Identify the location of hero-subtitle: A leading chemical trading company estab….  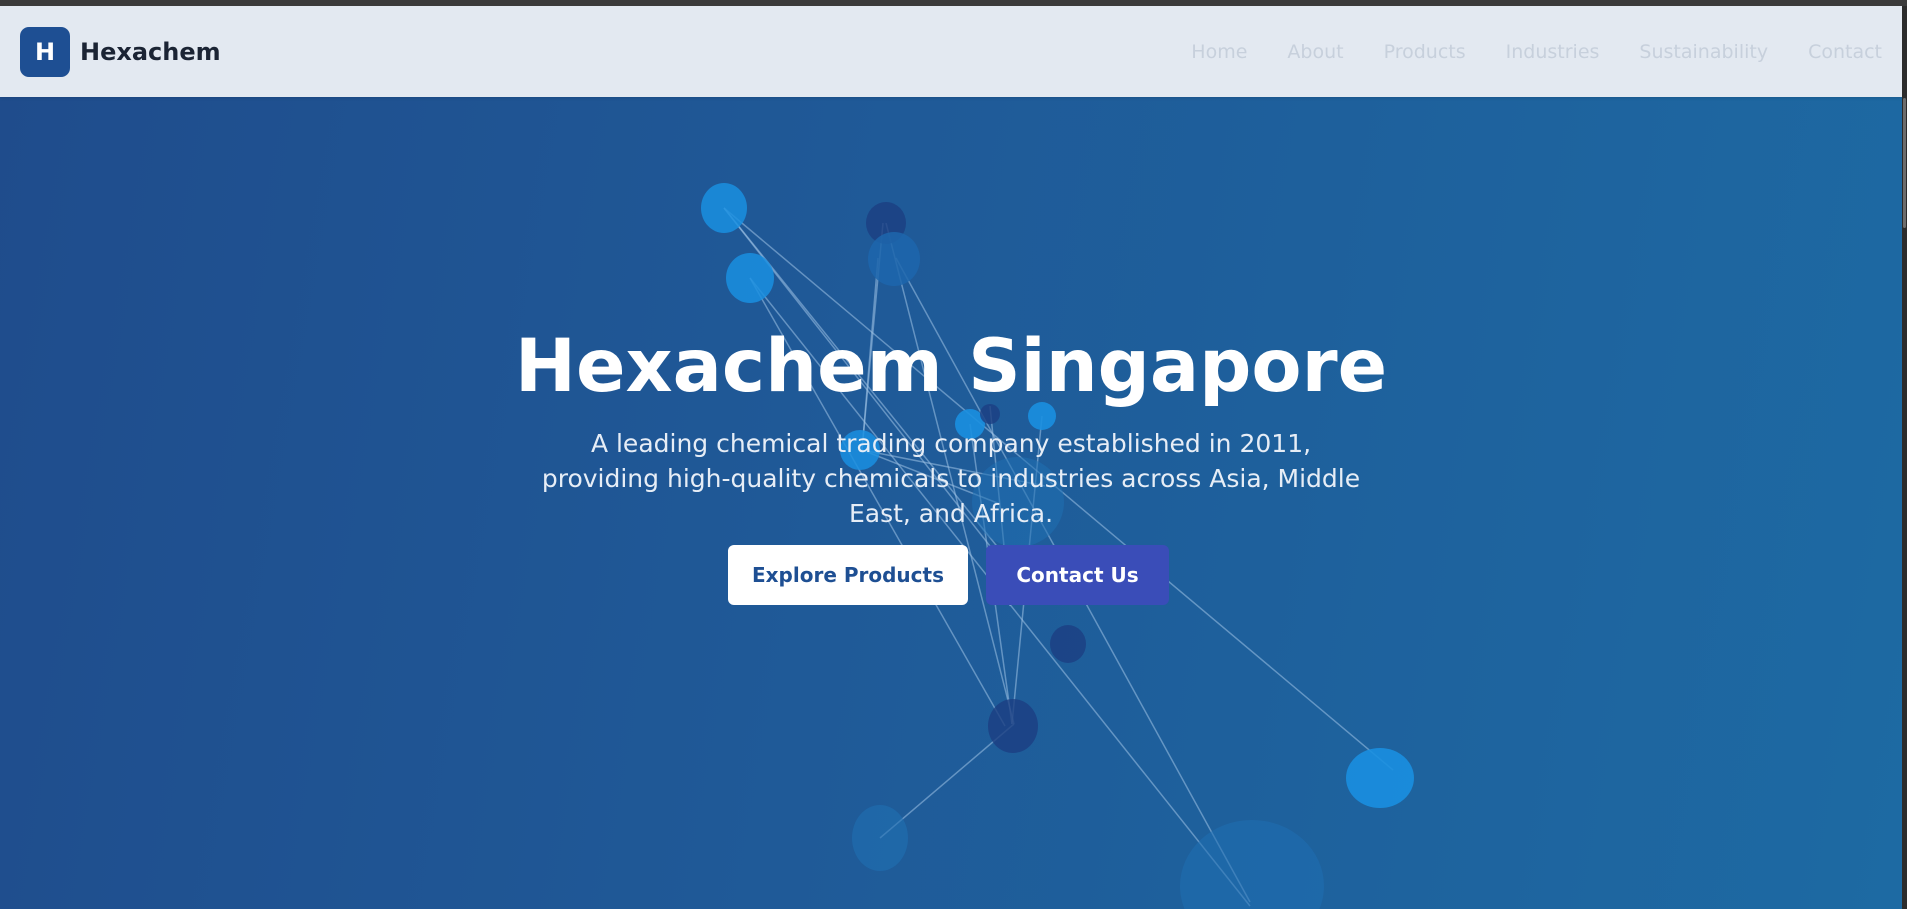
(951, 478).